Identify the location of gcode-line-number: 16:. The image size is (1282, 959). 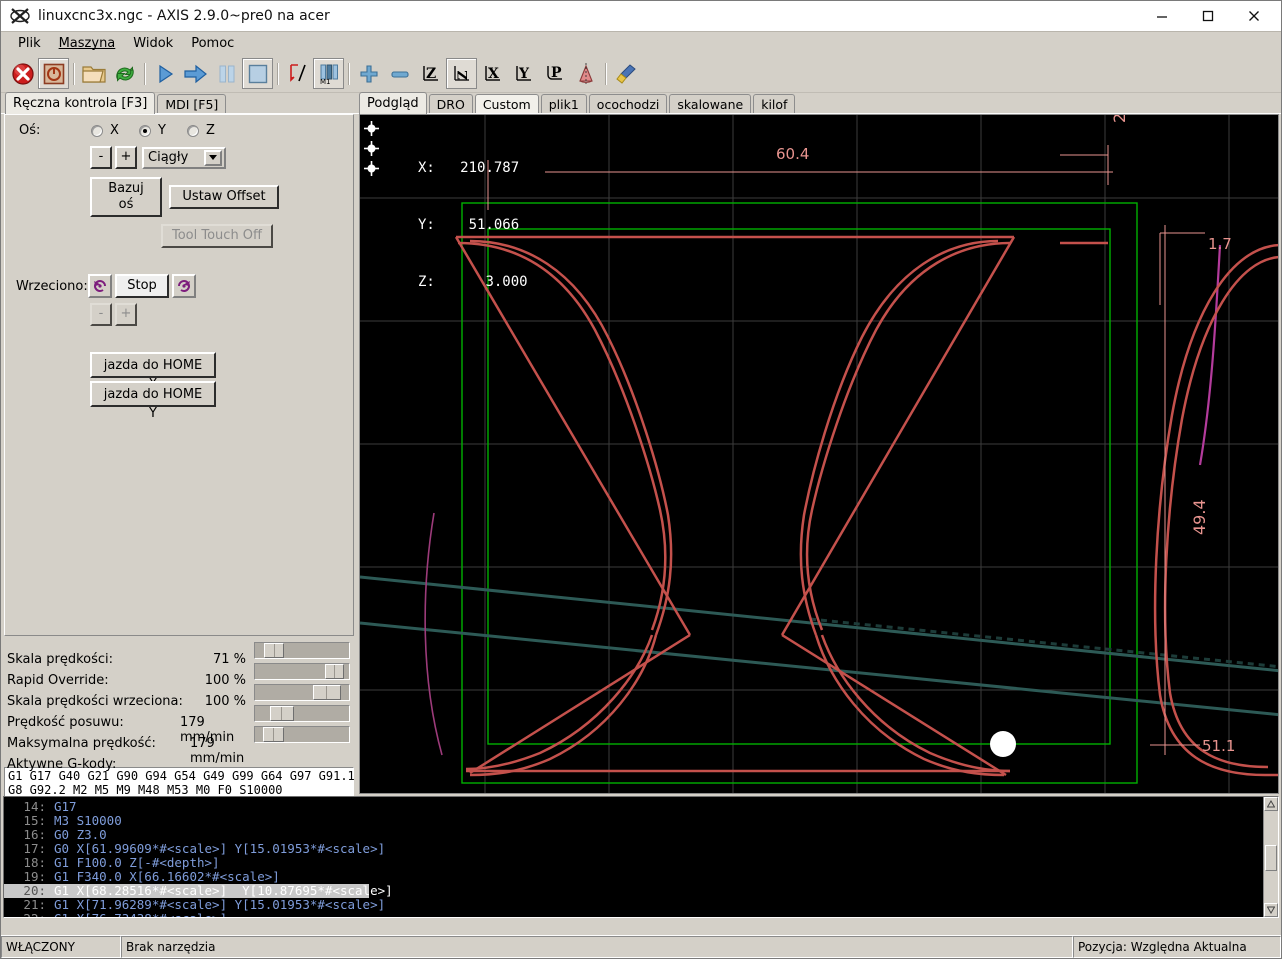
(34, 834).